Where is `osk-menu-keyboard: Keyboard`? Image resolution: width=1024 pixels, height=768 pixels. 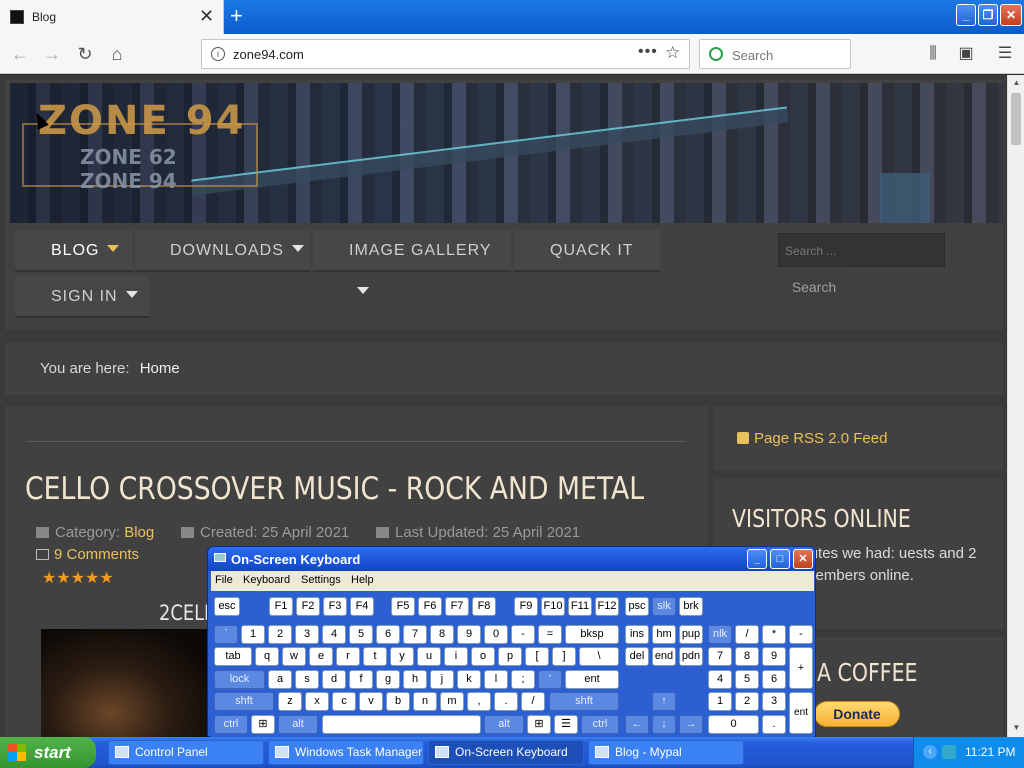 osk-menu-keyboard: Keyboard is located at coordinates (266, 580).